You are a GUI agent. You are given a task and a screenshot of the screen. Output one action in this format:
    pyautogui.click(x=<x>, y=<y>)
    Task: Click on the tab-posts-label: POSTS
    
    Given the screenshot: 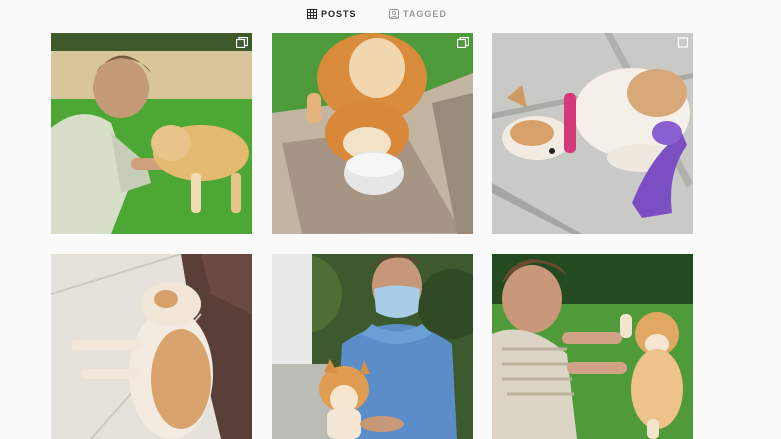 What is the action you would take?
    pyautogui.click(x=339, y=14)
    